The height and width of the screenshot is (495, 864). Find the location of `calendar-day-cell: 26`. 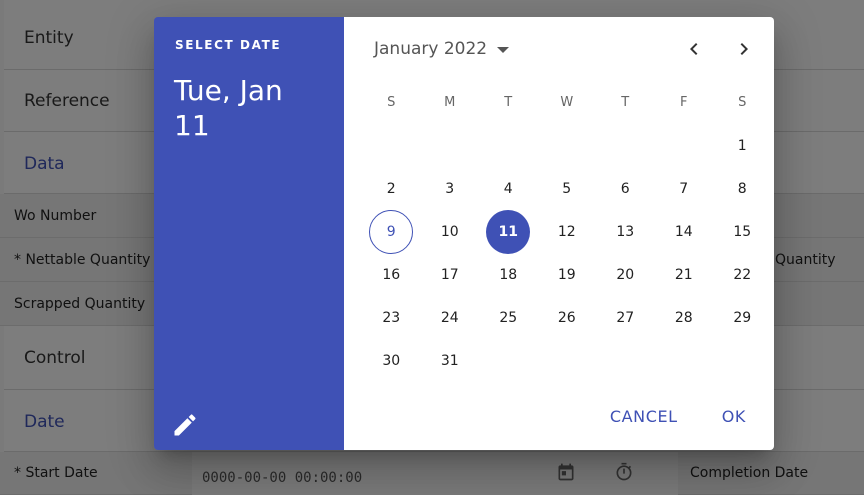

calendar-day-cell: 26 is located at coordinates (567, 317).